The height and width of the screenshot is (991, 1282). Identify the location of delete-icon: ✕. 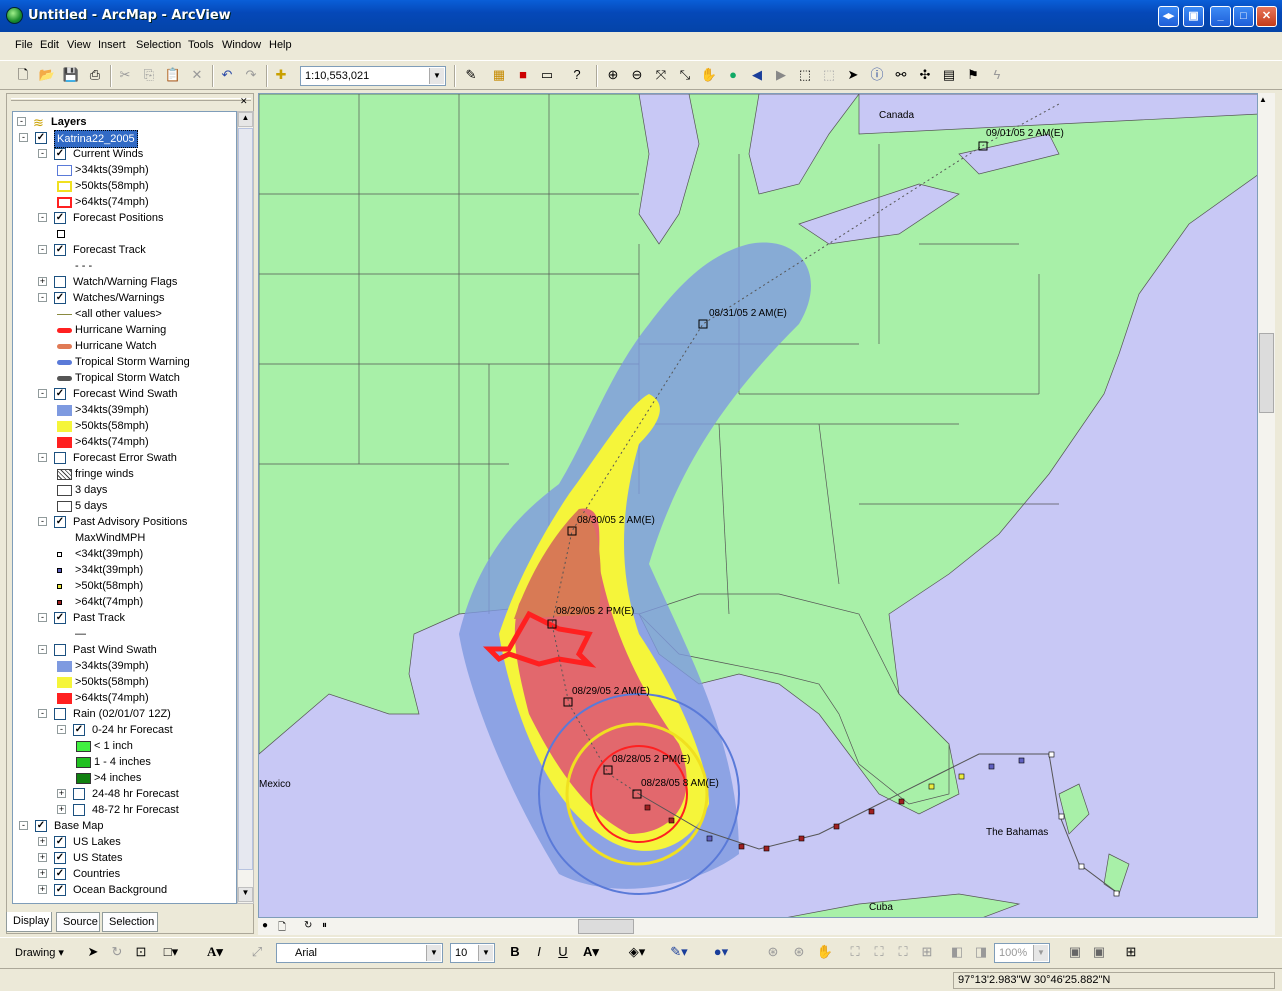
(197, 75).